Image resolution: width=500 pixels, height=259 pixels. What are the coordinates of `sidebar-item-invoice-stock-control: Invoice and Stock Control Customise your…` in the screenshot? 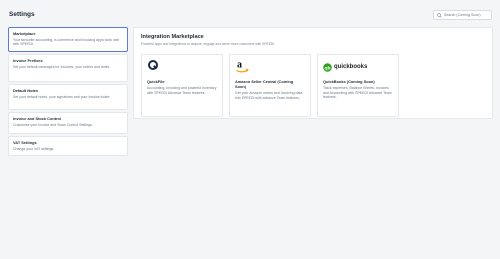 It's located at (68, 123).